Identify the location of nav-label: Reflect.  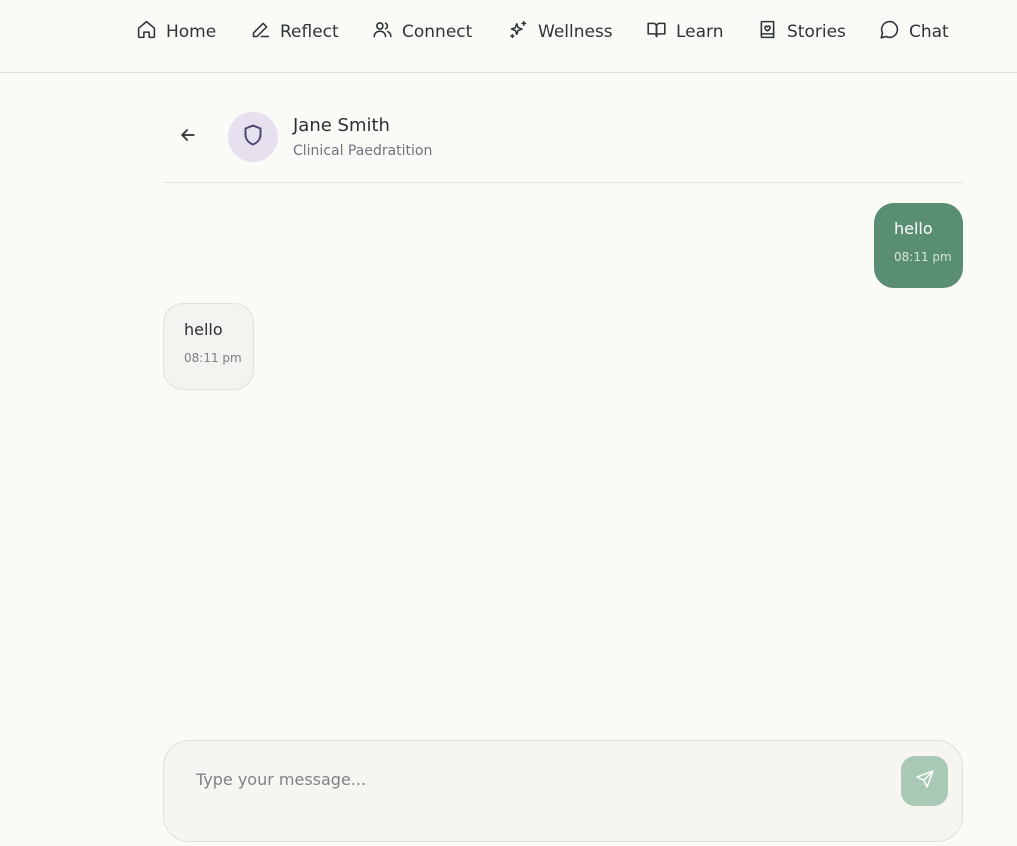
(309, 32).